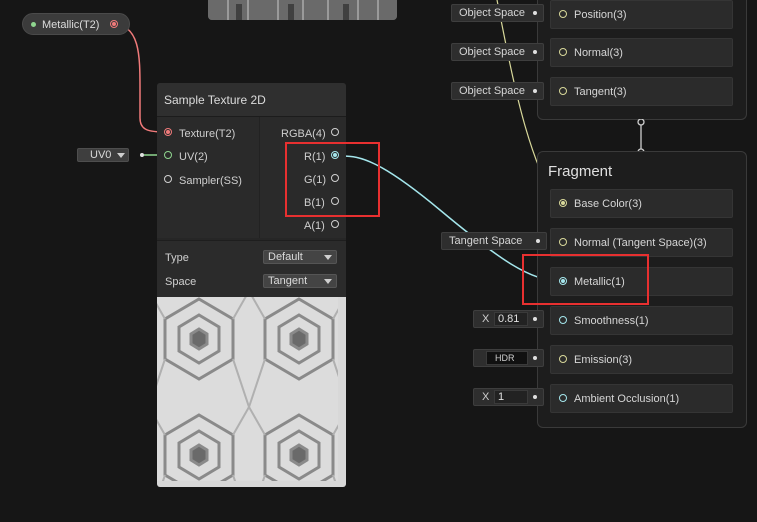 This screenshot has height=522, width=757. I want to click on position-label: Position(3), so click(600, 15).